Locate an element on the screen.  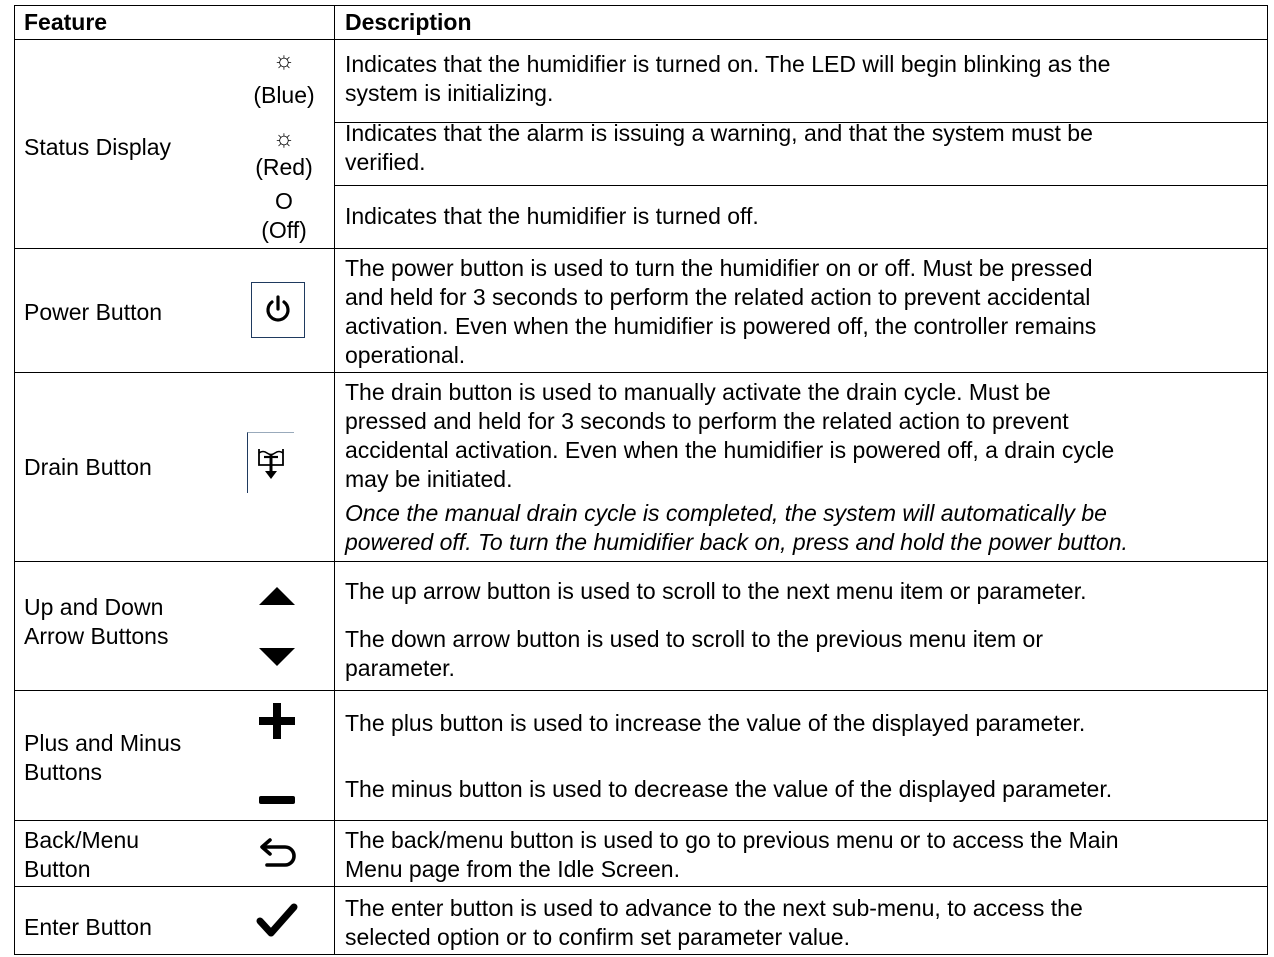
down-arrow-icon is located at coordinates (277, 657).